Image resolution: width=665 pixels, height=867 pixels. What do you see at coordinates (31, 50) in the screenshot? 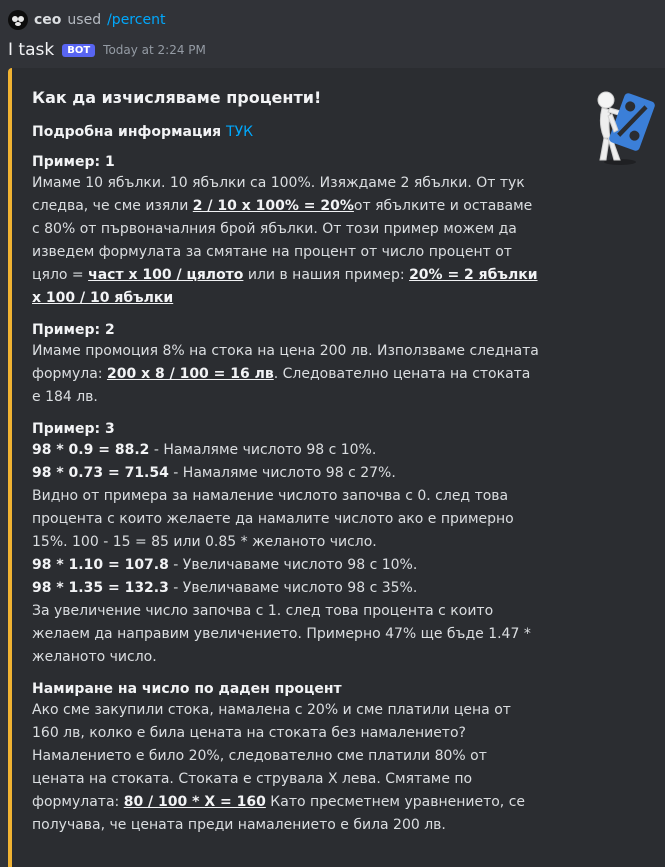
I see `author-name: I task` at bounding box center [31, 50].